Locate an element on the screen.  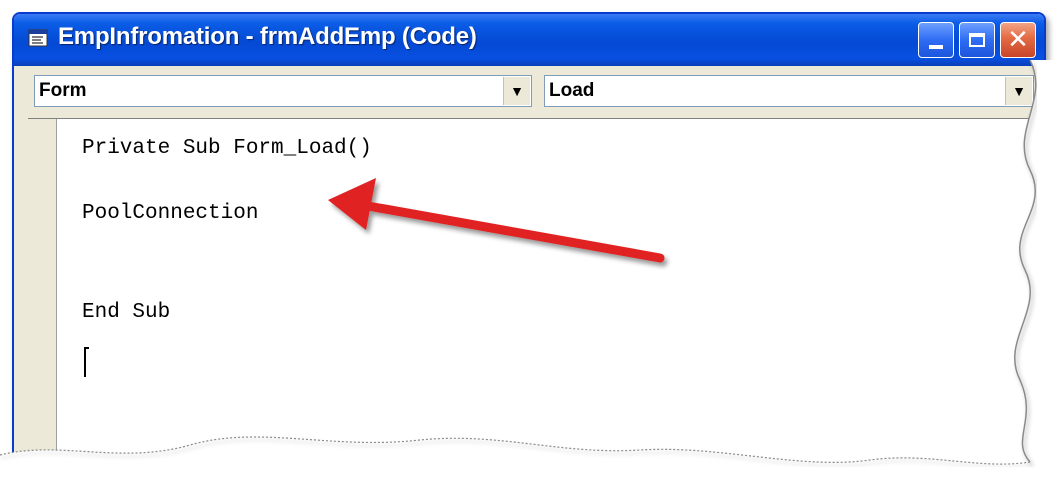
arrow-head is located at coordinates (352, 204).